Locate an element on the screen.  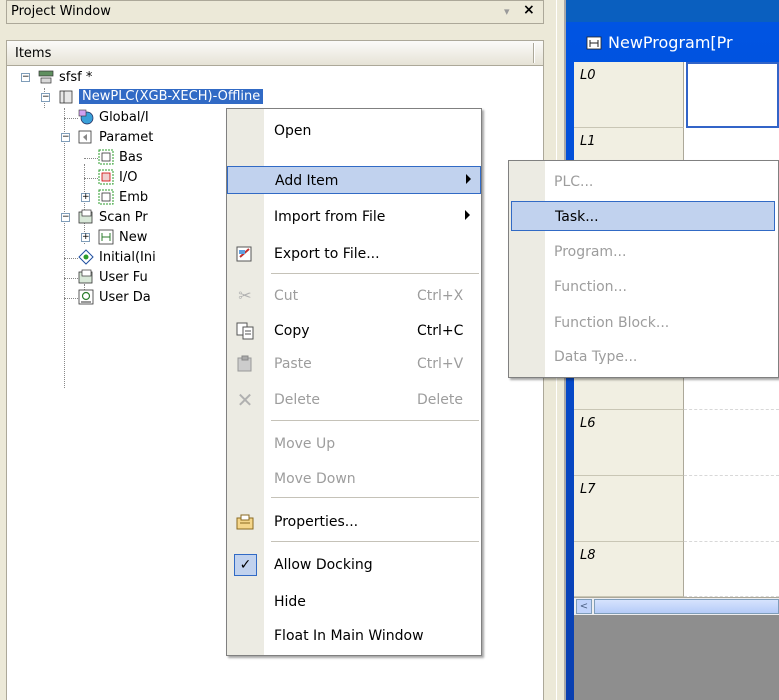
ladder-cursor is located at coordinates (732, 95).